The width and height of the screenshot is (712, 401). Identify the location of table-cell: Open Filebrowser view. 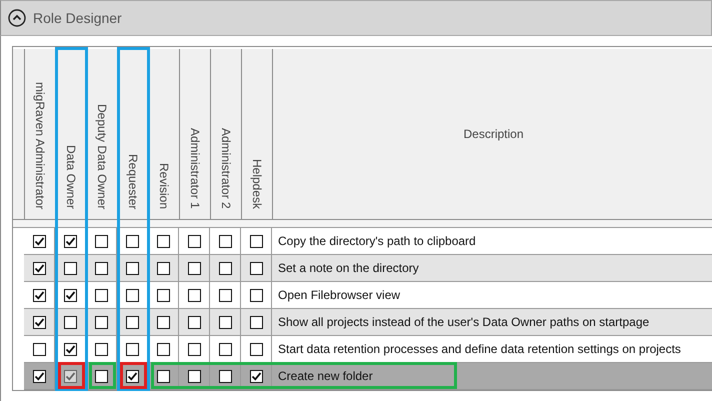
(339, 295).